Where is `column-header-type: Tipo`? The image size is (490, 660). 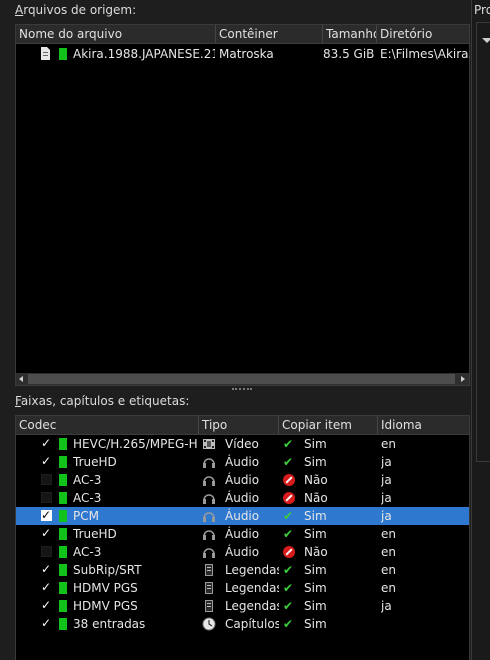 column-header-type: Tipo is located at coordinates (239, 425).